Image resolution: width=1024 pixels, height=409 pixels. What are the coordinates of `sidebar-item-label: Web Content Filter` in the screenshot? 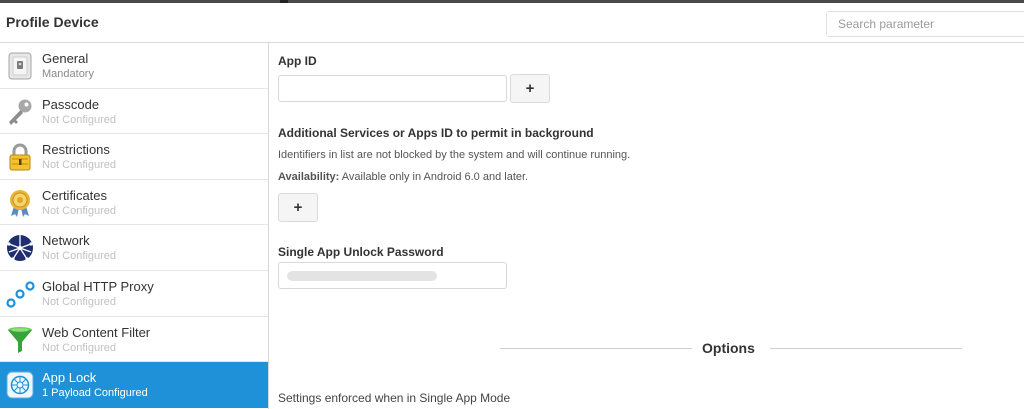 It's located at (96, 332).